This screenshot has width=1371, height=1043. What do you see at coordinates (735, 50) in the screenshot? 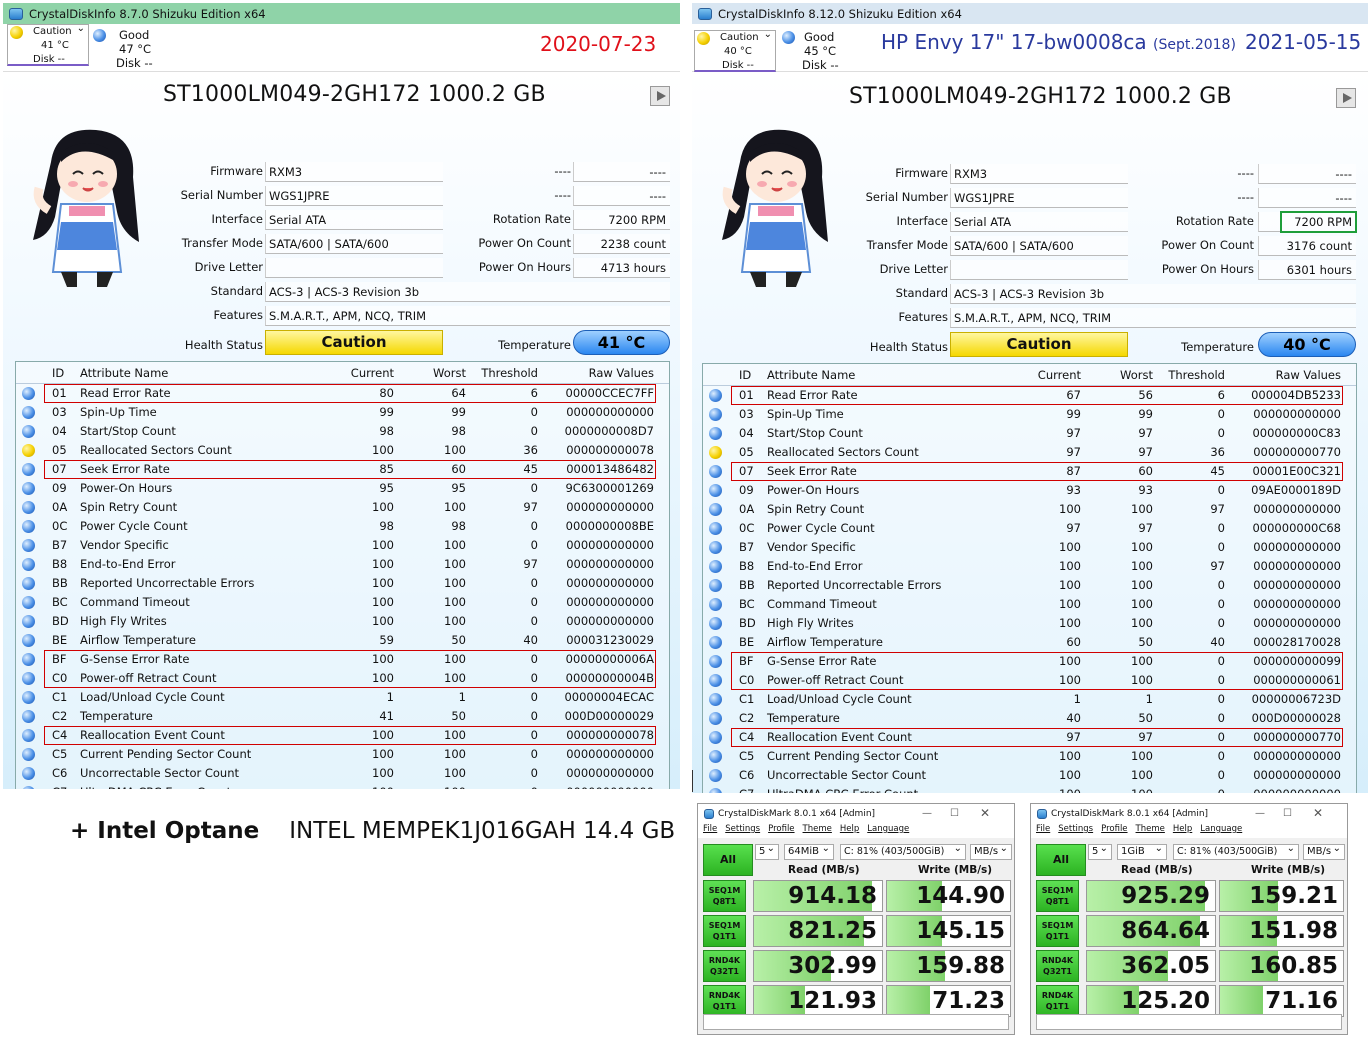
I see `disk-tab-1: Caution 40 °C Disk --` at bounding box center [735, 50].